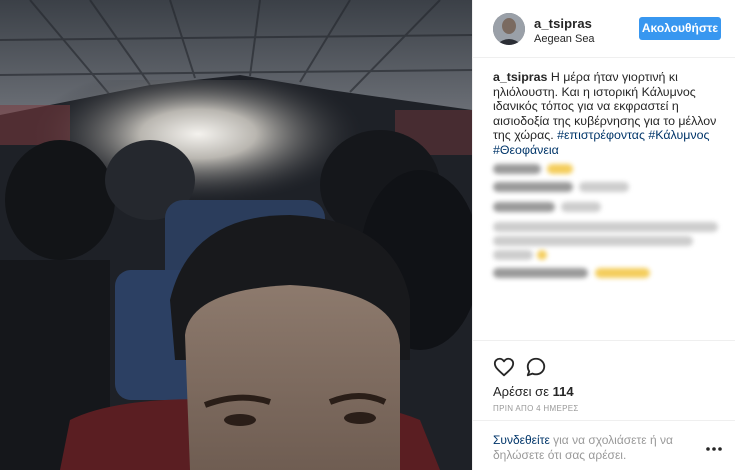  What do you see at coordinates (504, 367) in the screenshot?
I see `heart-icon` at bounding box center [504, 367].